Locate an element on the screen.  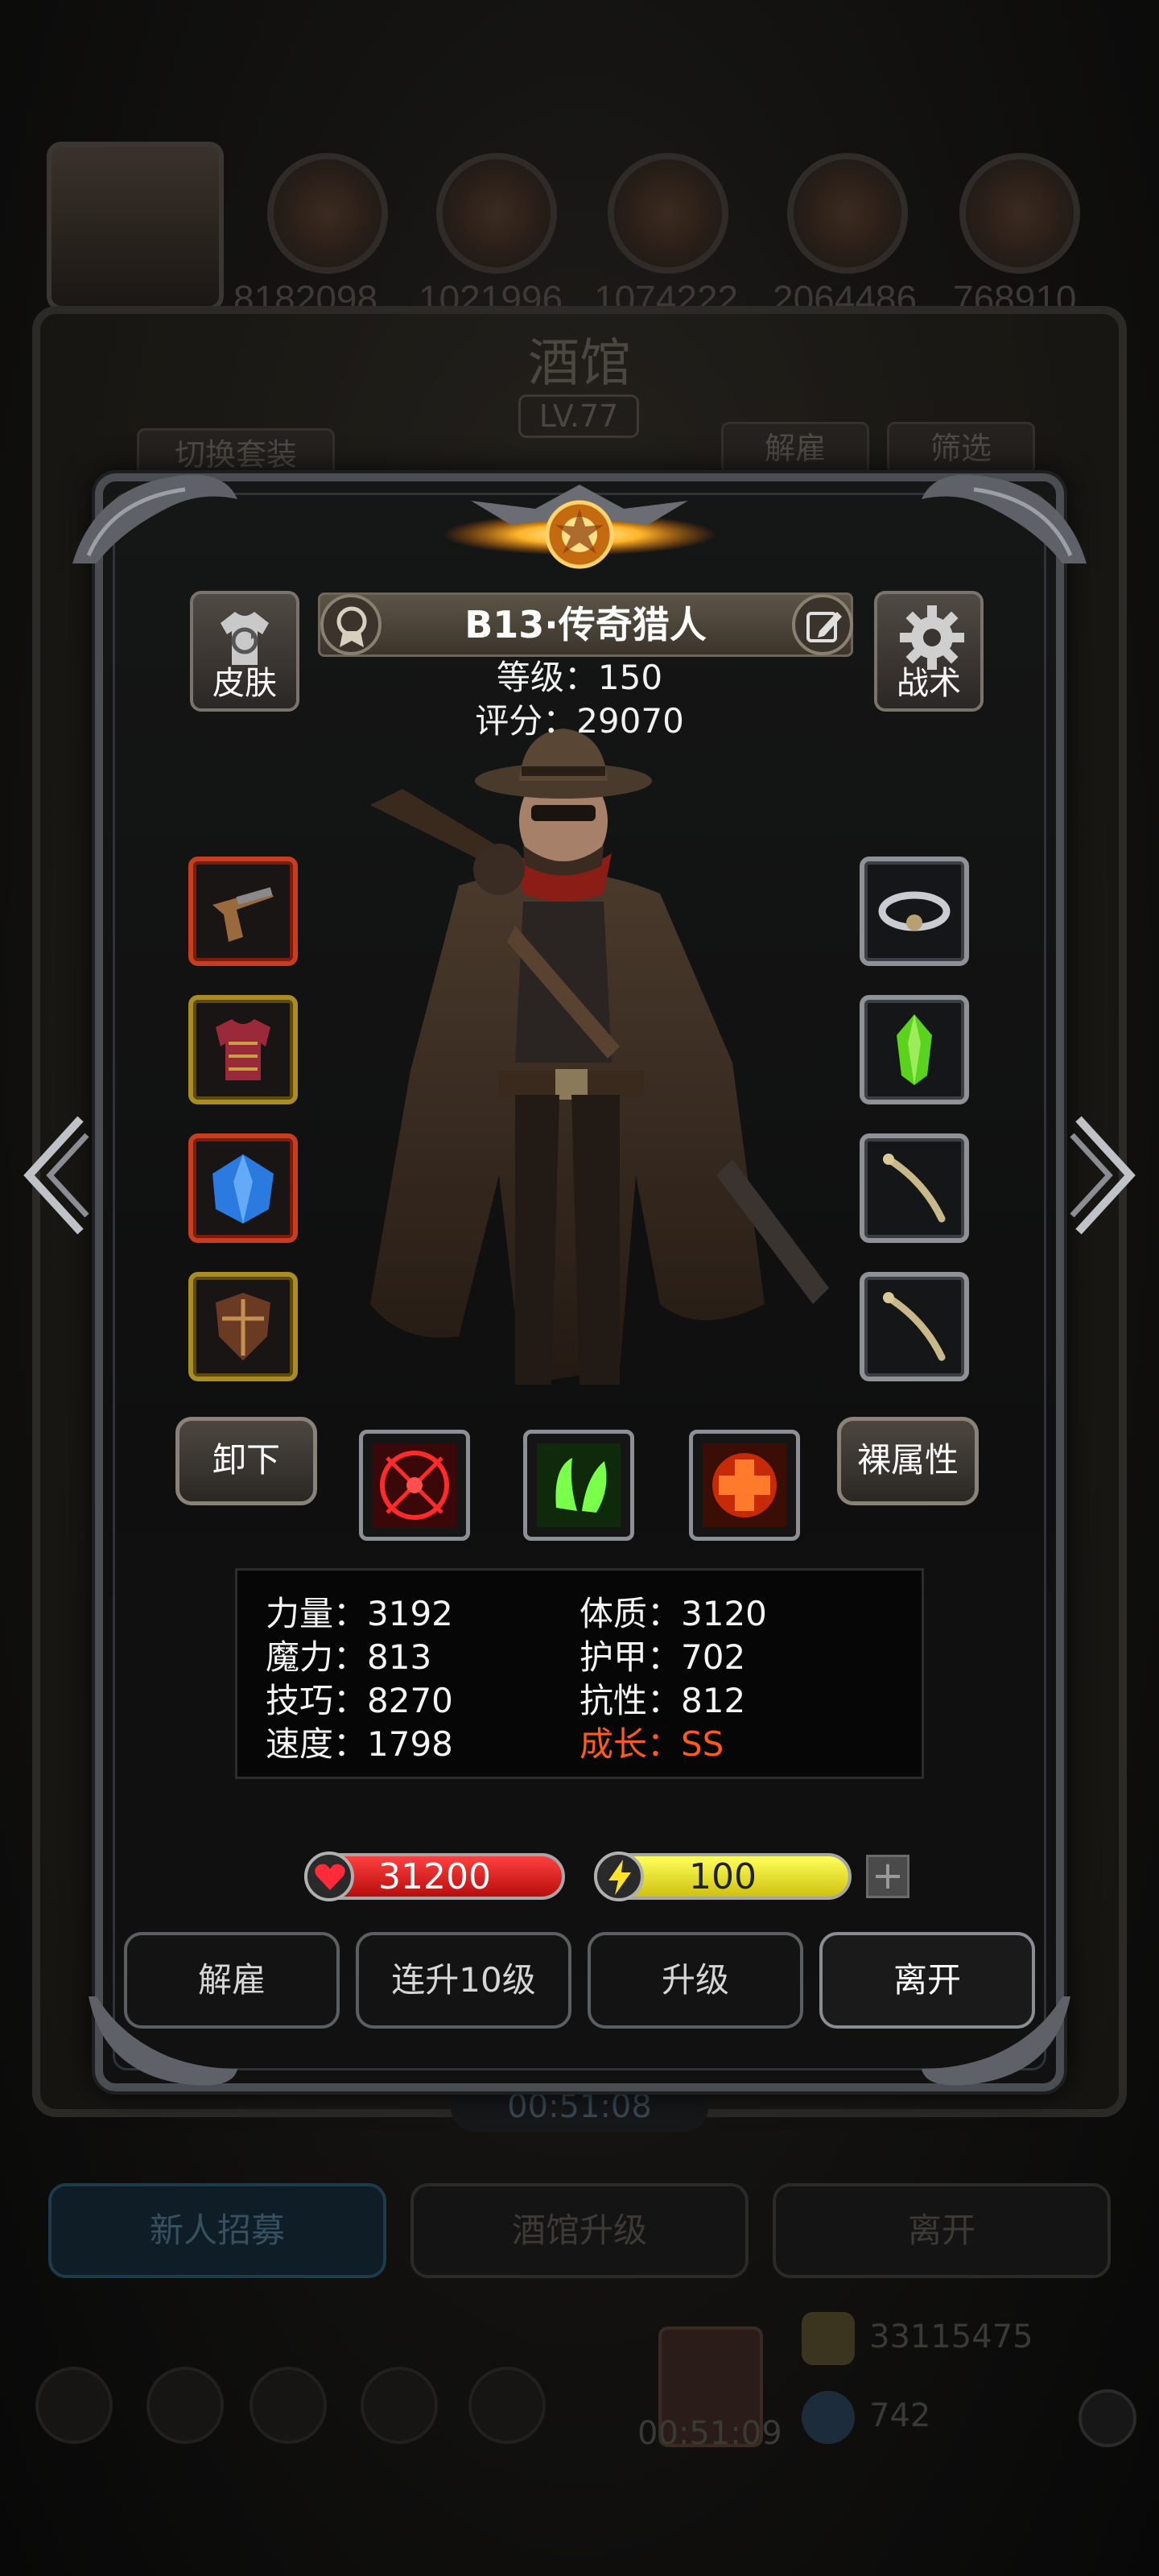
flintlock-pistol-icon is located at coordinates (243, 914).